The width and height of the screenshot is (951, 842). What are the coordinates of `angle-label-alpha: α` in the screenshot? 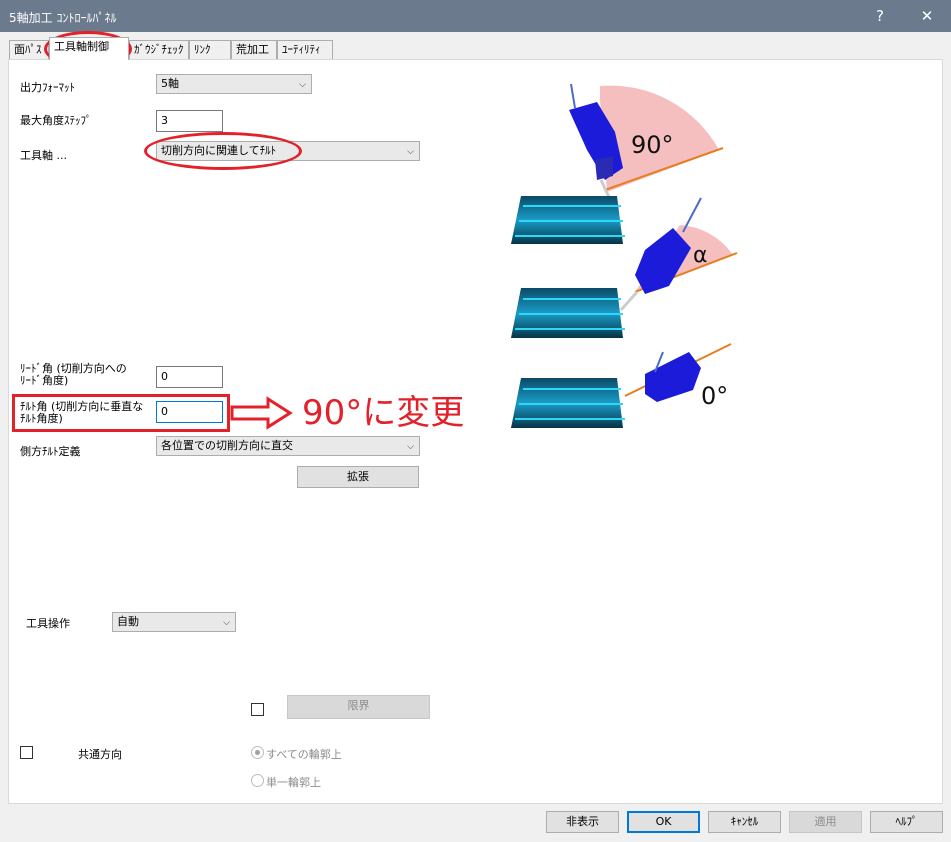 It's located at (700, 255).